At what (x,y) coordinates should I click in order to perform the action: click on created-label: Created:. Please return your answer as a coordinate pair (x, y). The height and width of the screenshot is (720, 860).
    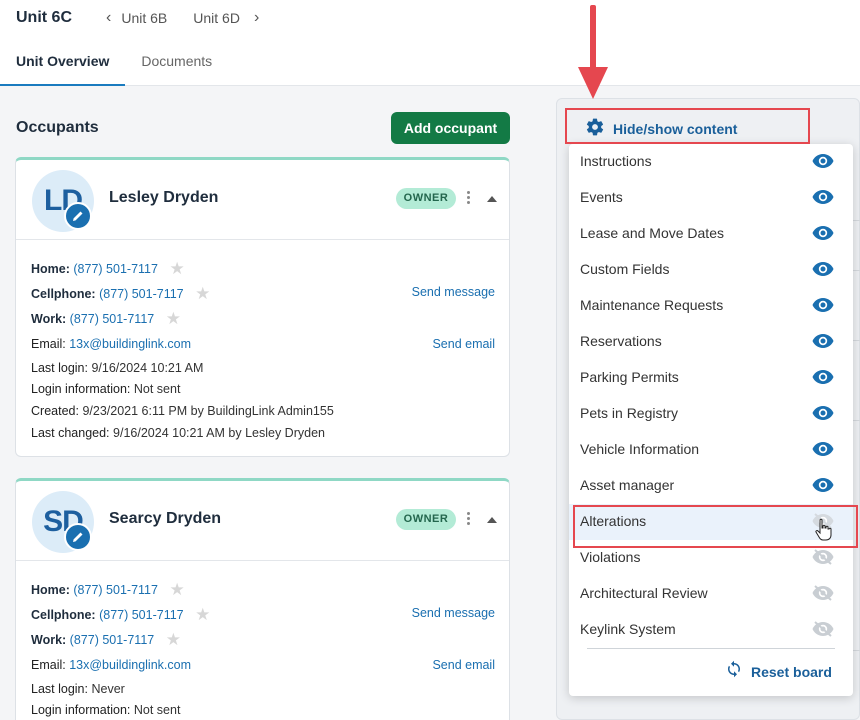
    Looking at the image, I should click on (55, 411).